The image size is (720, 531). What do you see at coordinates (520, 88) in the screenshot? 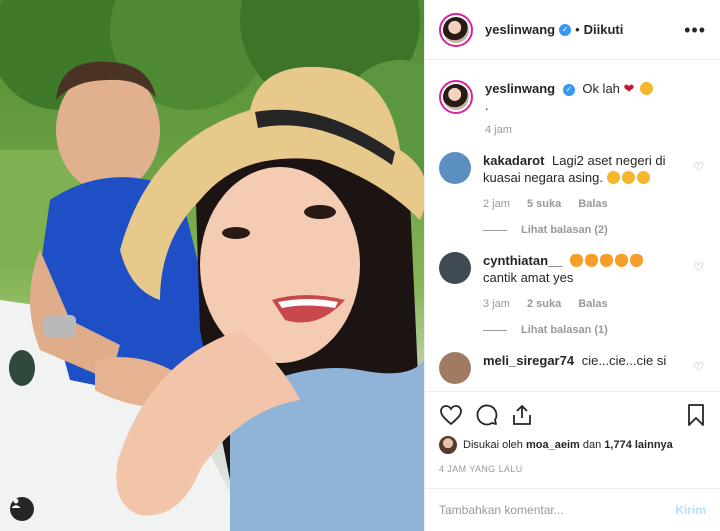
I see `caption-username: yeslinwang` at bounding box center [520, 88].